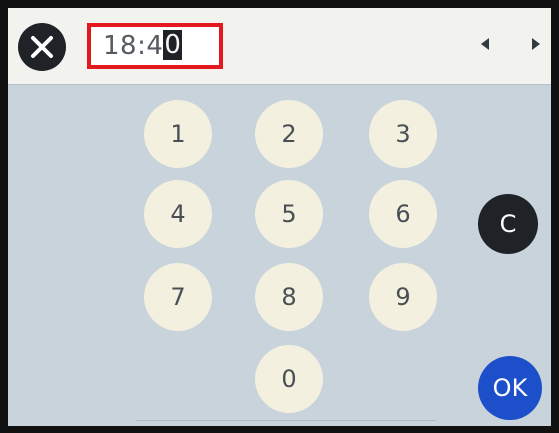  What do you see at coordinates (289, 297) in the screenshot?
I see `key-8: 8` at bounding box center [289, 297].